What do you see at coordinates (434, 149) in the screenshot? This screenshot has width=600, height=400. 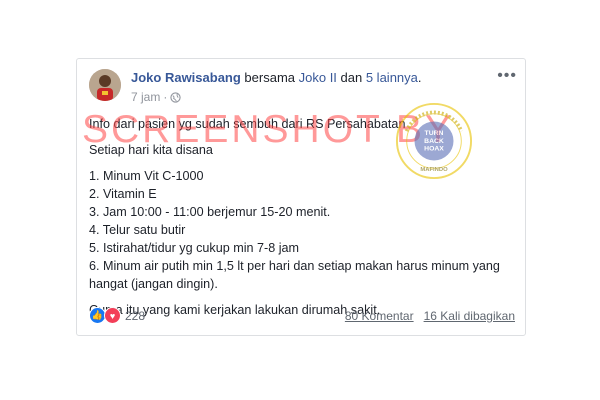 I see `svg-text: HOAX` at bounding box center [434, 149].